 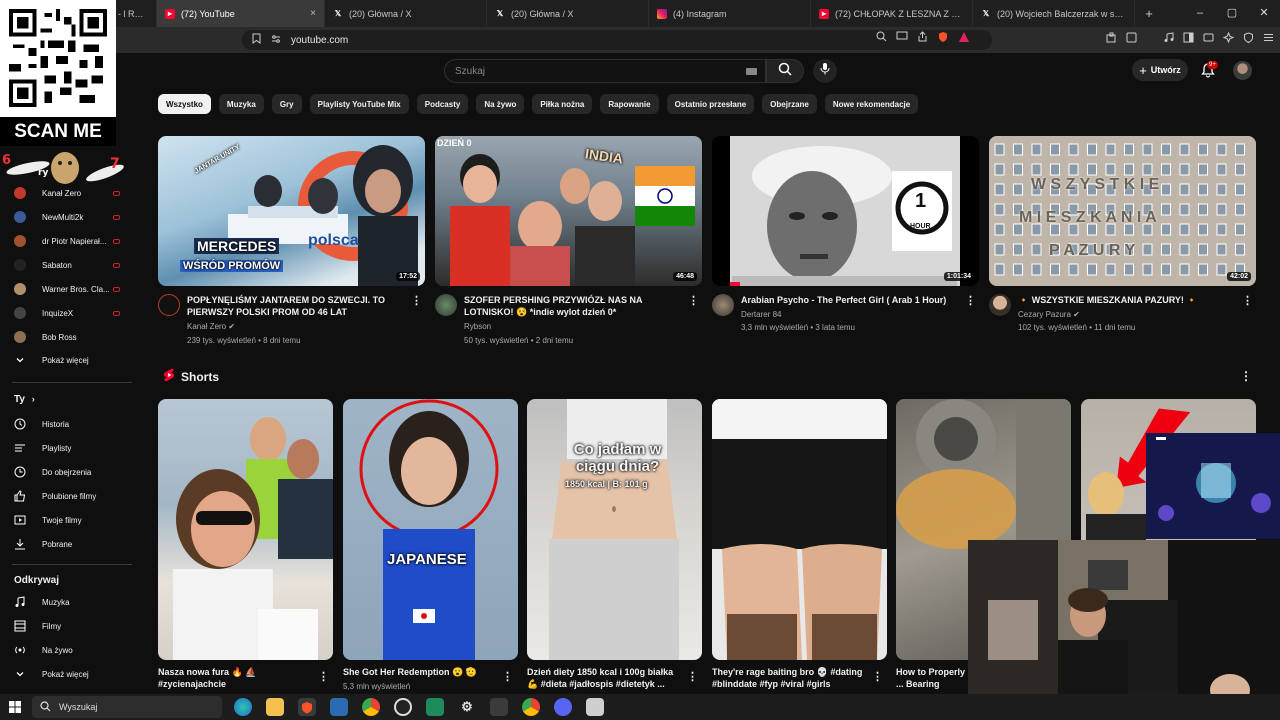 What do you see at coordinates (74, 193) in the screenshot?
I see `sidebar-subscription: Kanał Zero` at bounding box center [74, 193].